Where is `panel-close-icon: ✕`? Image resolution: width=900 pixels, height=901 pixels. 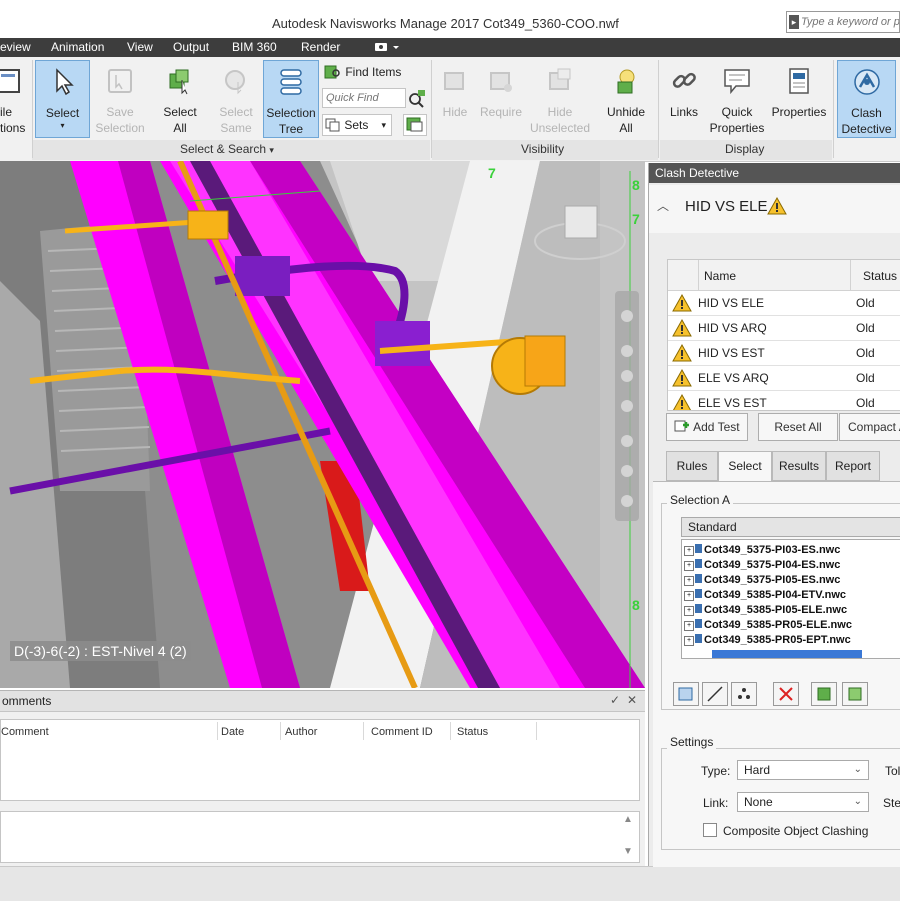
panel-close-icon: ✕ is located at coordinates (632, 700).